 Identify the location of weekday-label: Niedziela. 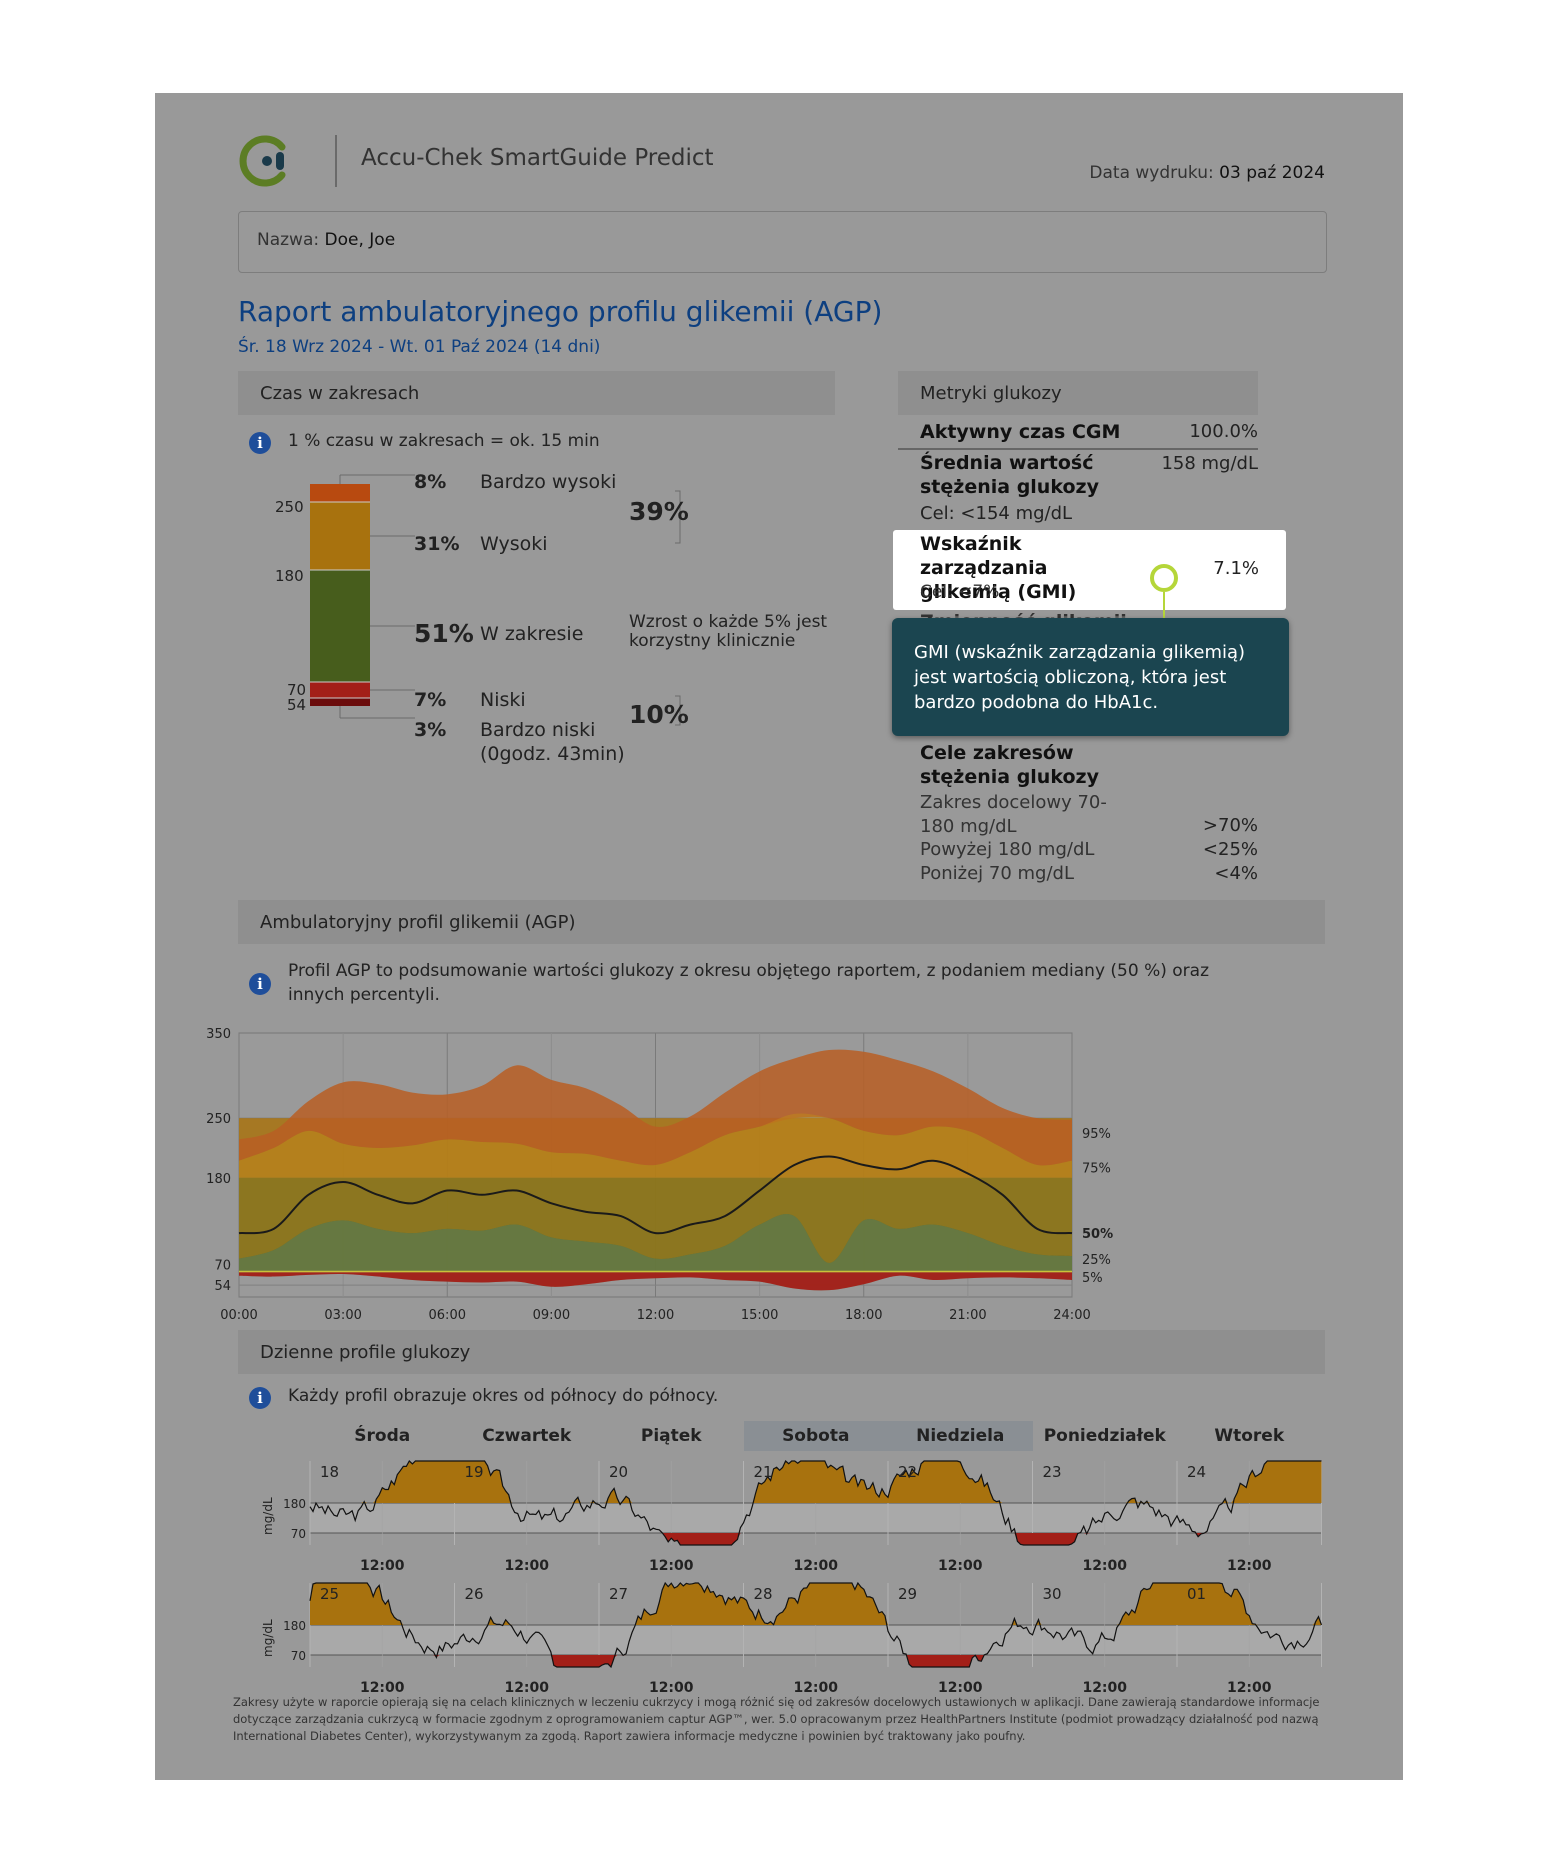
(960, 1436).